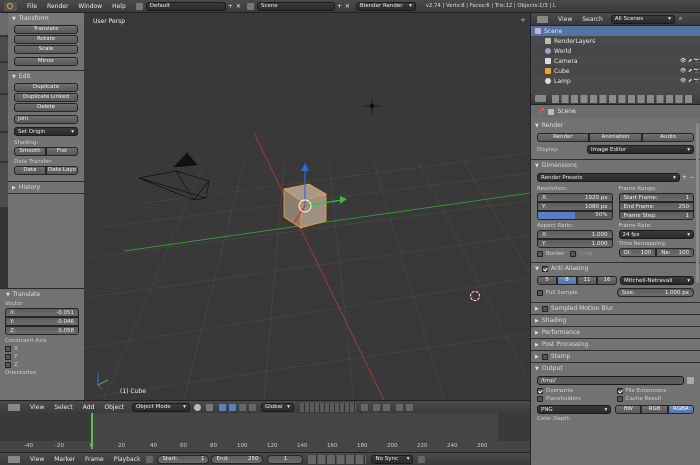  I want to click on shading-mode-icon, so click(197, 407).